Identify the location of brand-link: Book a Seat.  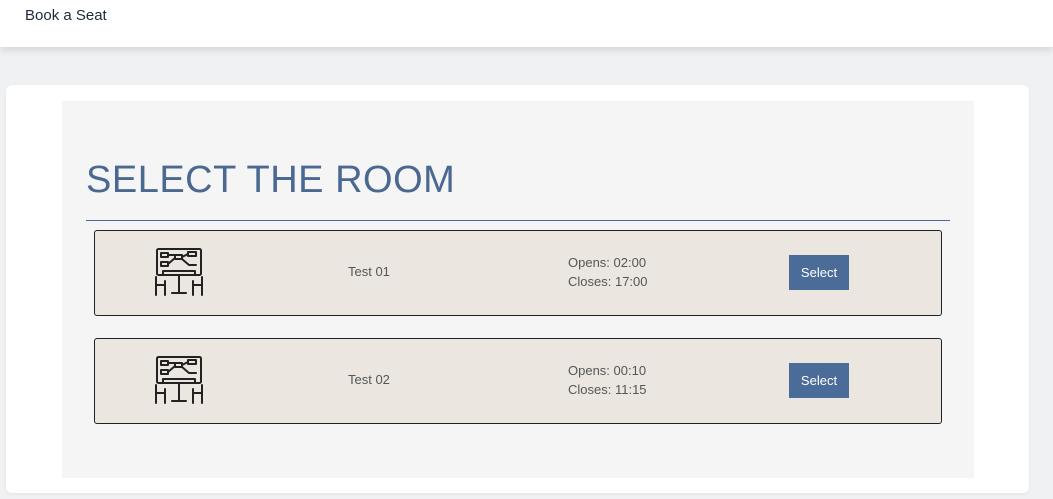
(66, 15).